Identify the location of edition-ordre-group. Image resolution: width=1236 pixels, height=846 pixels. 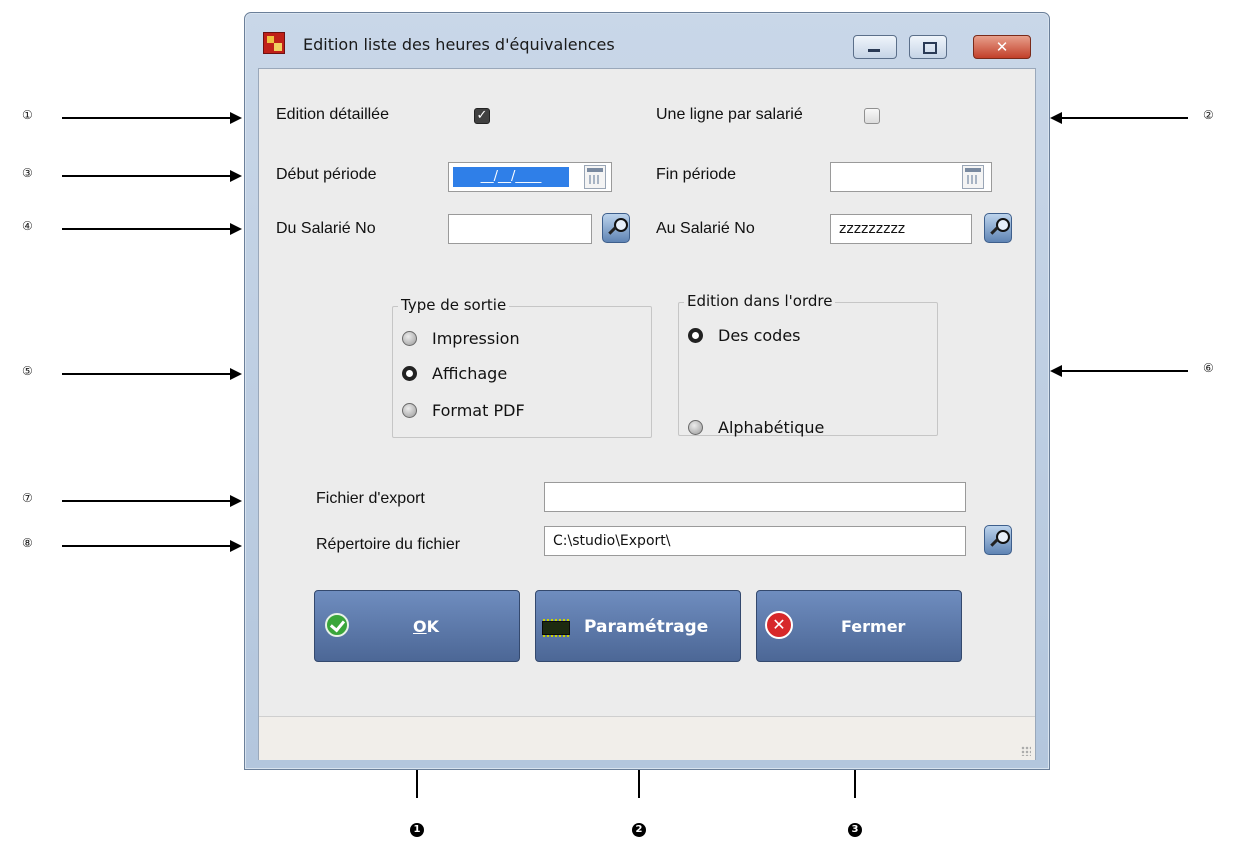
(808, 369).